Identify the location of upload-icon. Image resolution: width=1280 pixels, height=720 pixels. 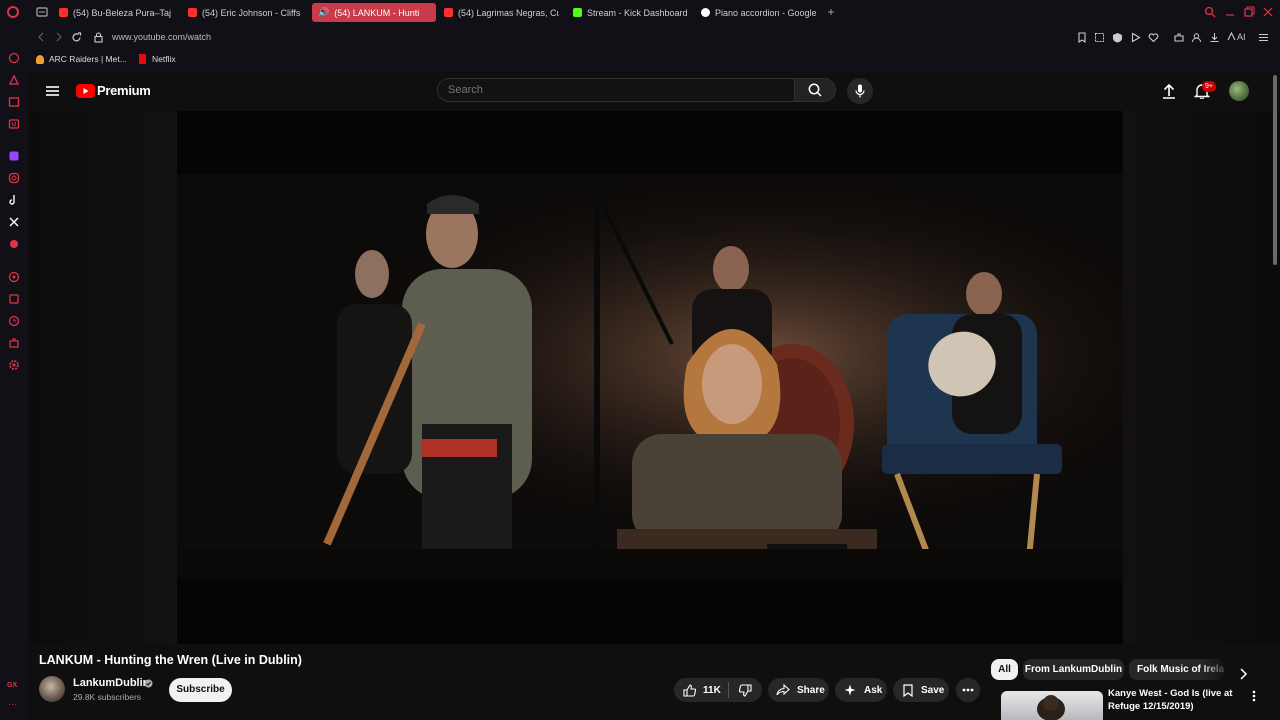
(1169, 91).